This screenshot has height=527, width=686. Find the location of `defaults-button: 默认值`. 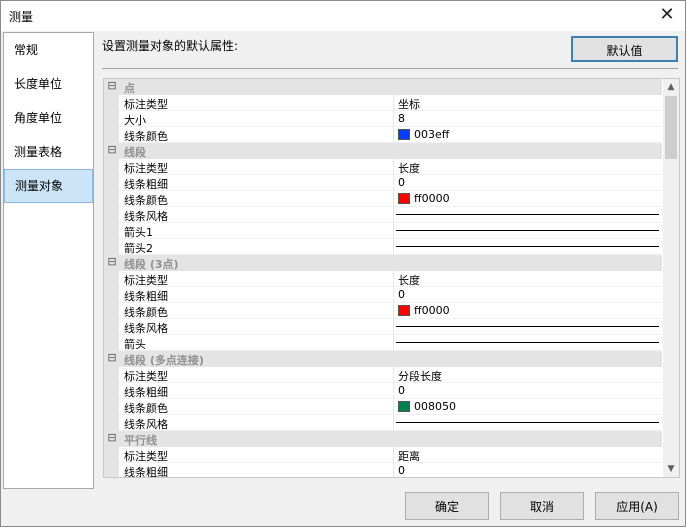

defaults-button: 默认值 is located at coordinates (624, 49).